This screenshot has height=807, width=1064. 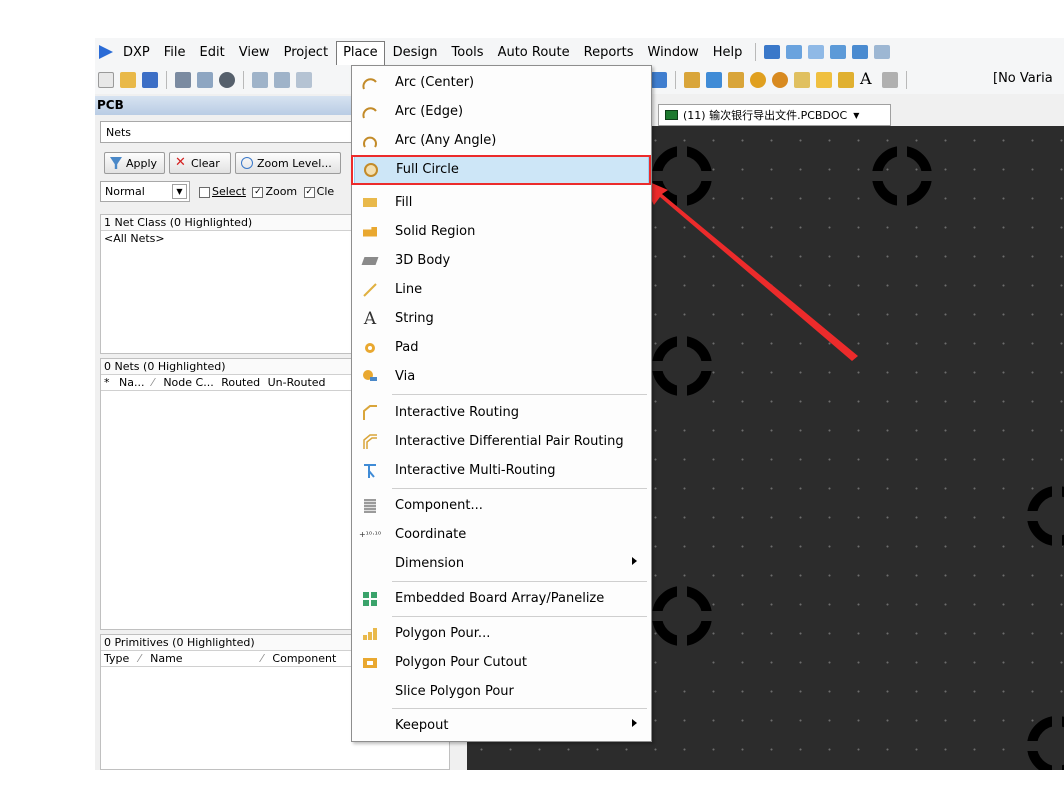 What do you see at coordinates (229, 191) in the screenshot?
I see `select-label: Select` at bounding box center [229, 191].